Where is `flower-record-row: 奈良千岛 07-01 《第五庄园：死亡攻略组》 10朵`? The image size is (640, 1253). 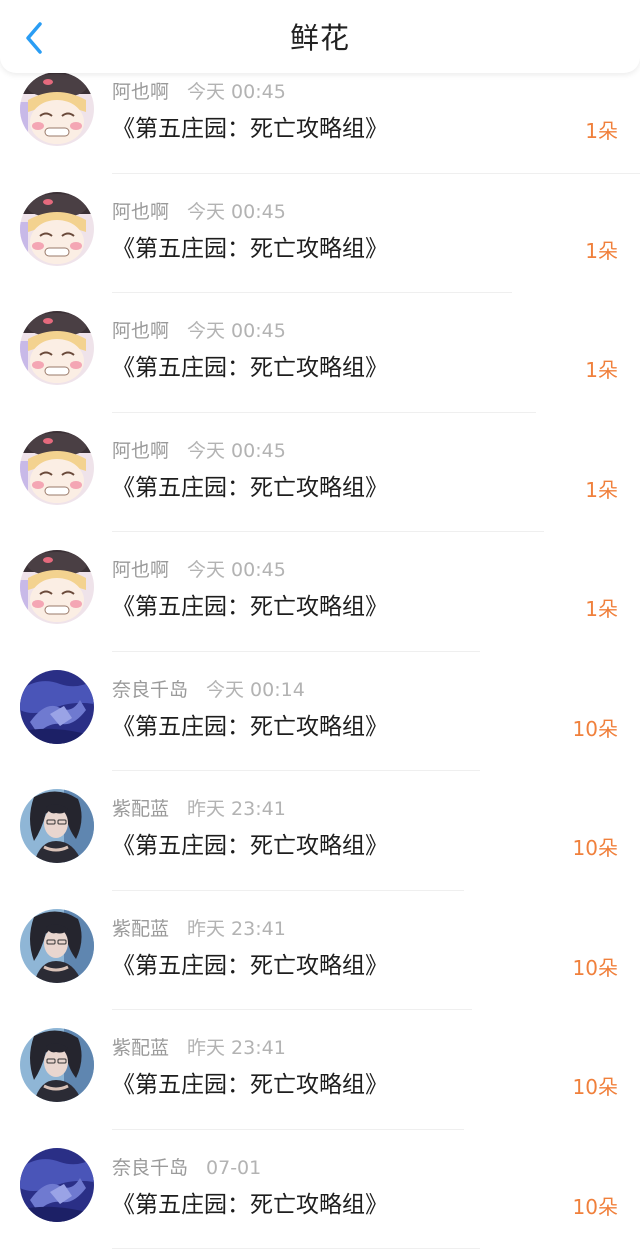 flower-record-row: 奈良千岛 07-01 《第五庄园：死亡攻略组》 10朵 is located at coordinates (320, 1189).